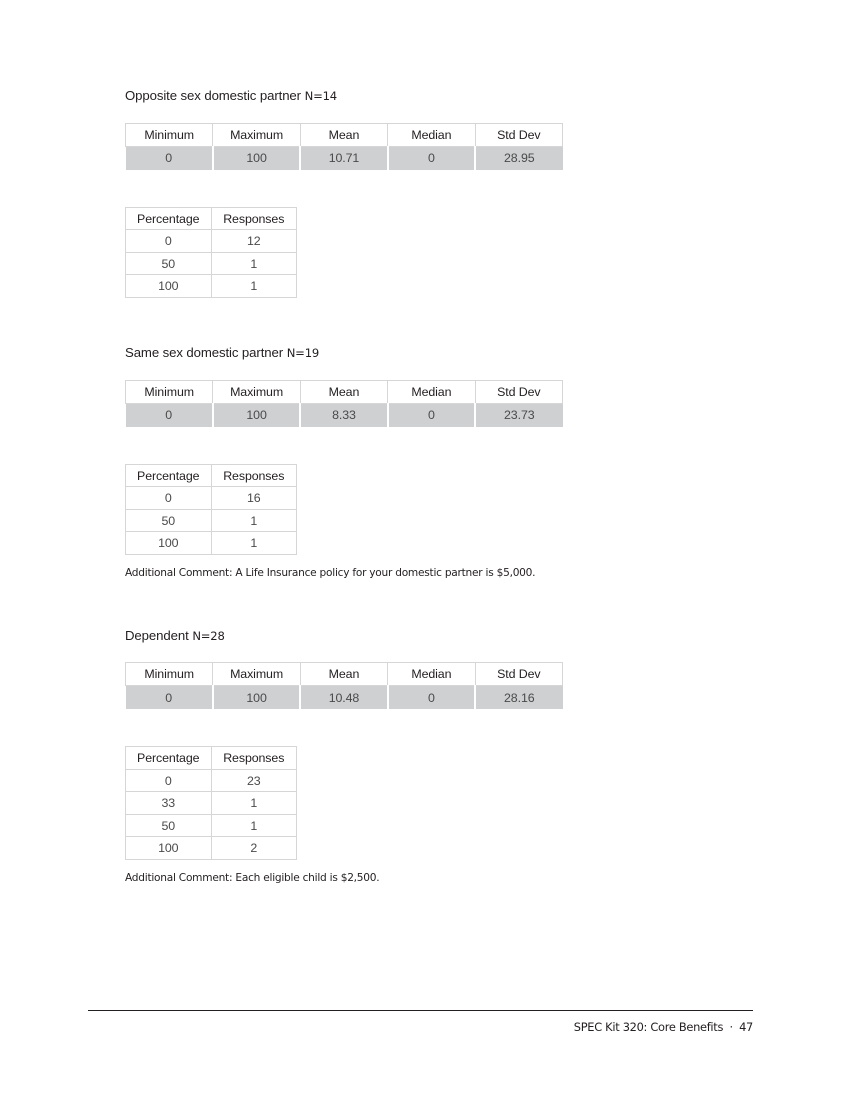 The width and height of the screenshot is (849, 1100). I want to click on distribution-table: Percentage Responses 0 16 50 1 100 1, so click(211, 509).